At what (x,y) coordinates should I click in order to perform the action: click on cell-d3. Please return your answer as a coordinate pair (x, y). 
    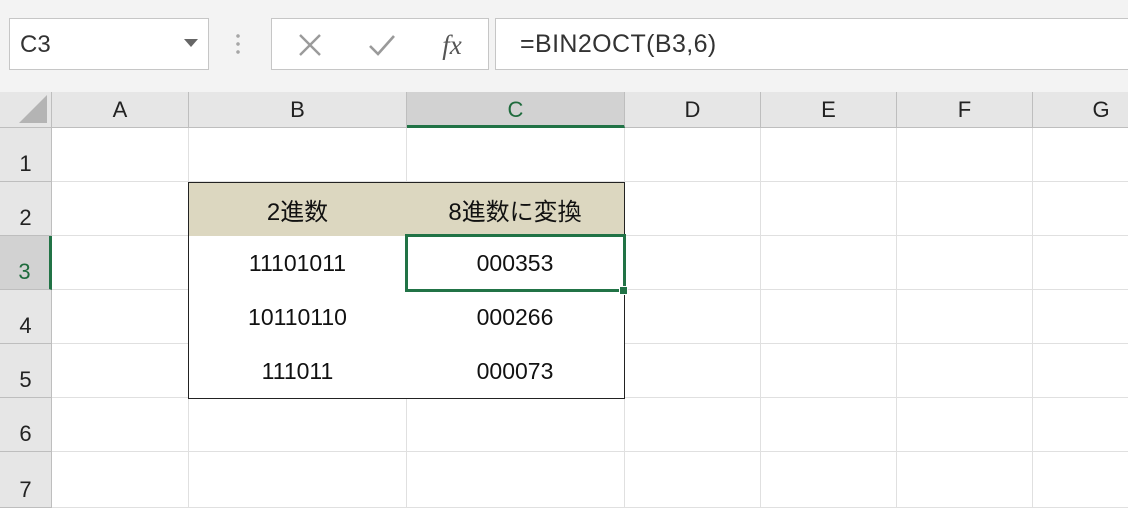
    Looking at the image, I should click on (693, 263).